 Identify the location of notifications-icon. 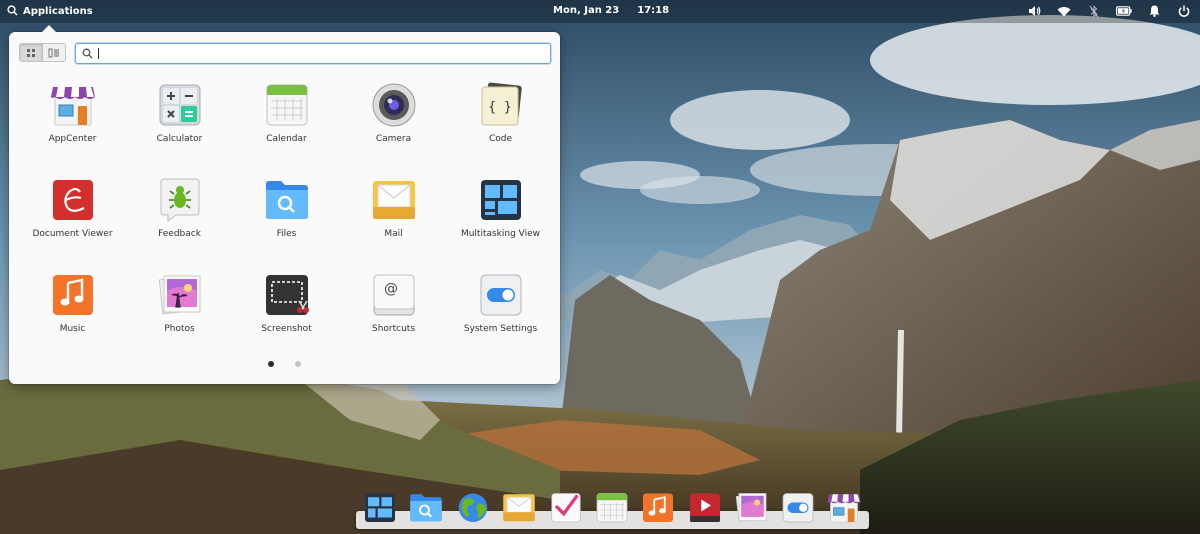
(1154, 11).